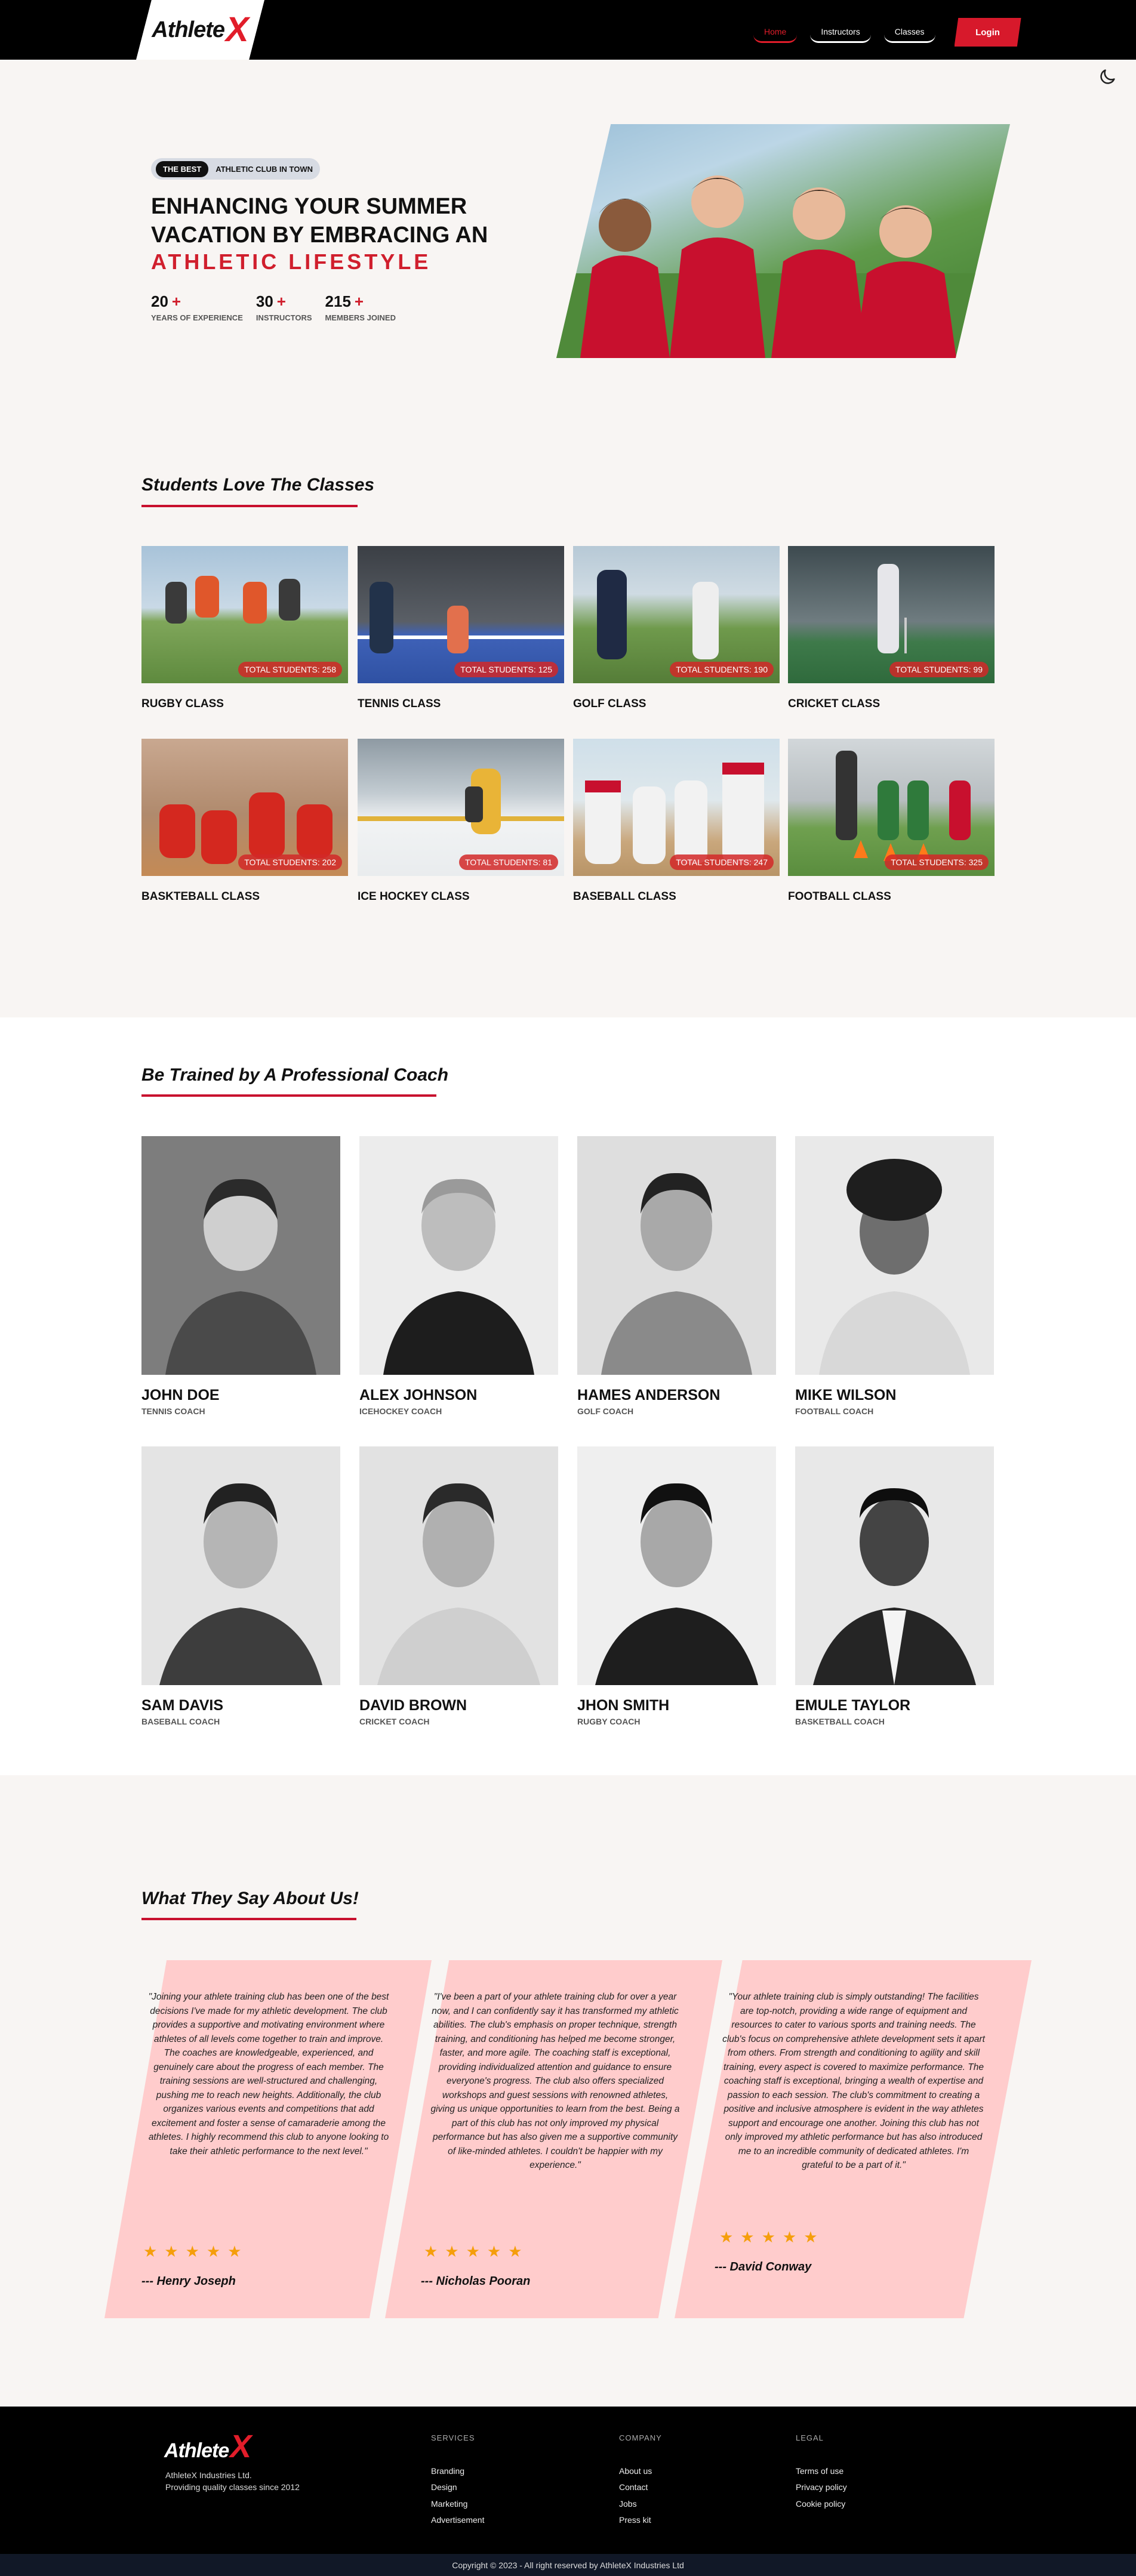  Describe the element at coordinates (309, 207) in the screenshot. I see `hero-title-line1: ENHANCING YOUR SUMMER` at that location.